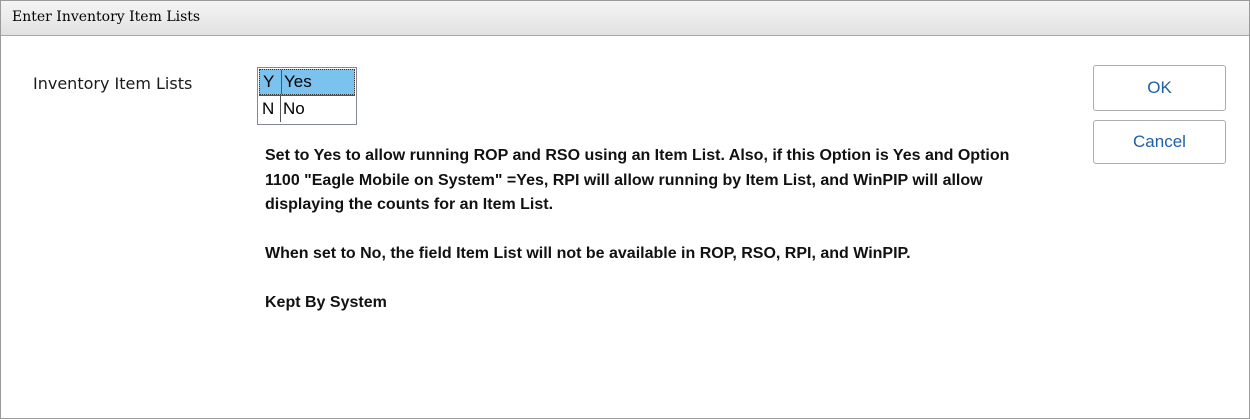 The image size is (1250, 419). I want to click on option-code: N, so click(271, 109).